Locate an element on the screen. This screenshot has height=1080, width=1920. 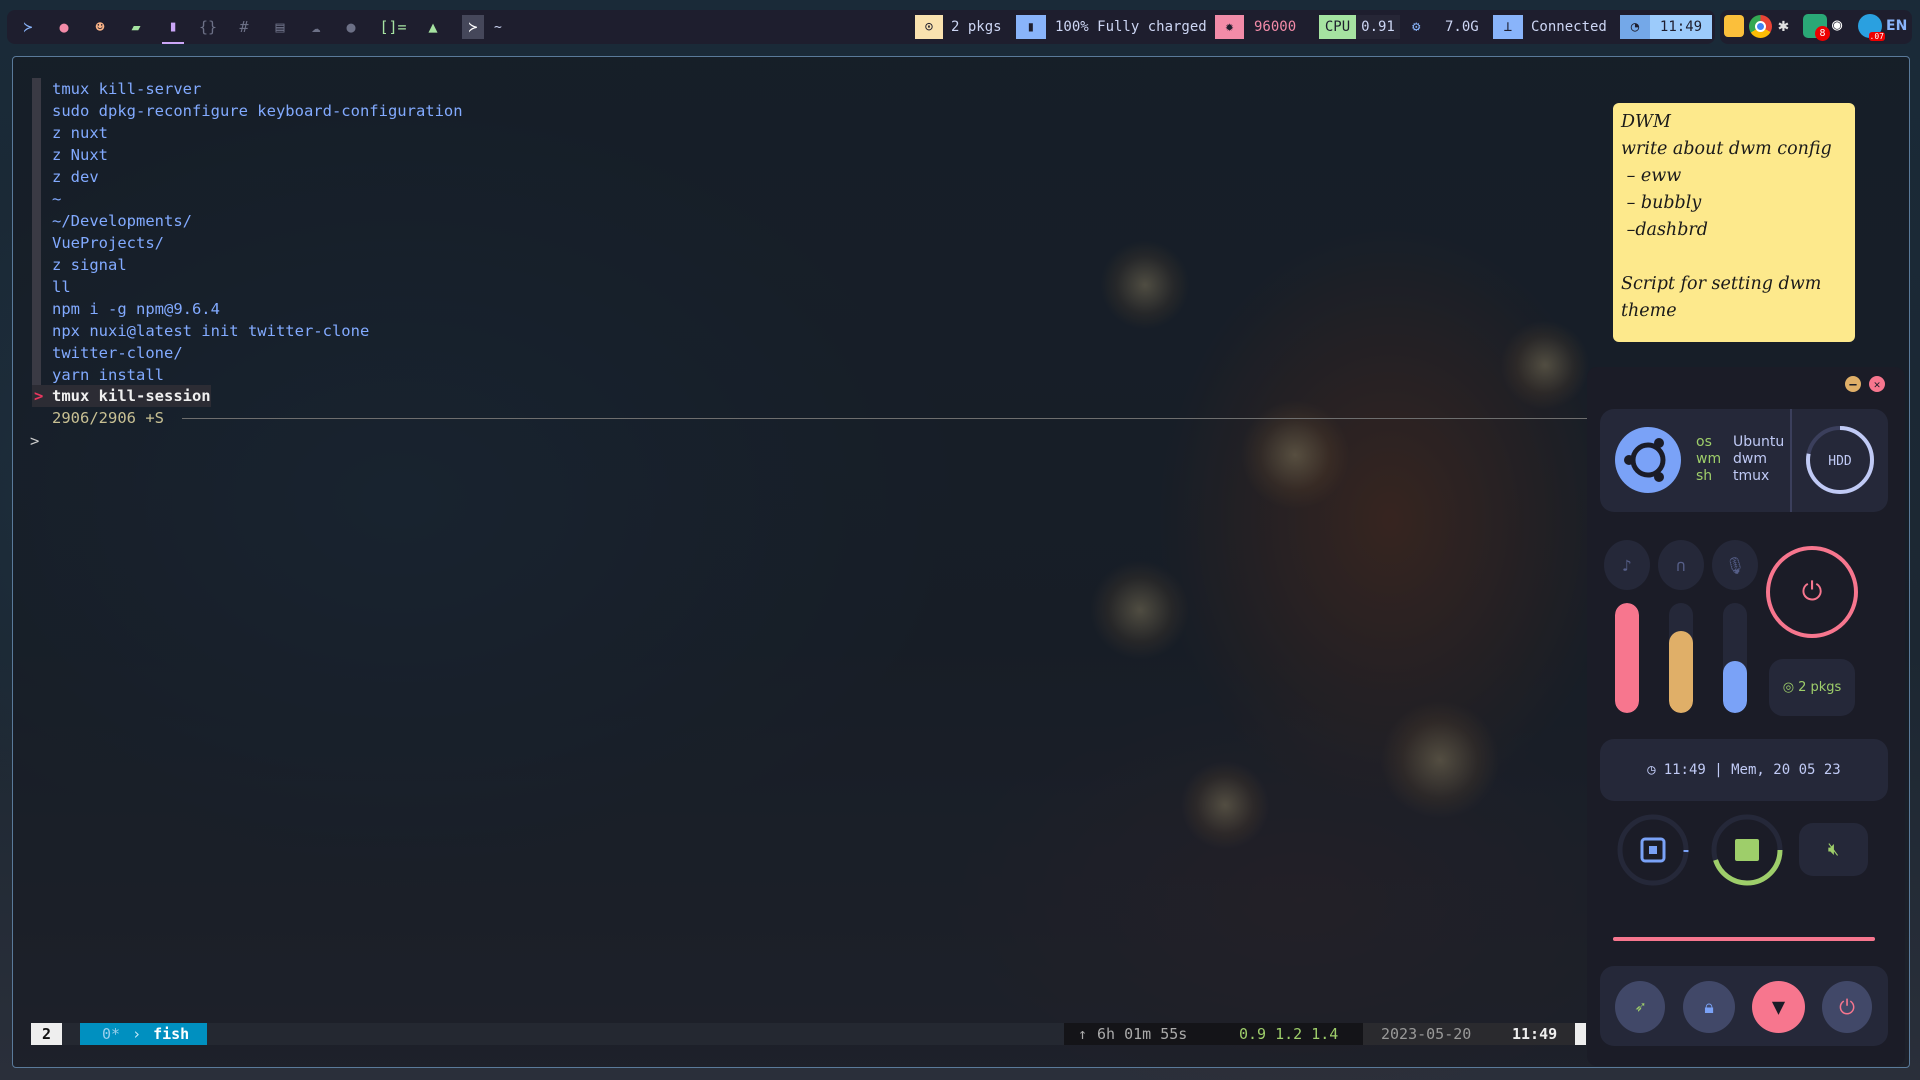
wifi-toggle-button: ▼ is located at coordinates (1778, 1007).